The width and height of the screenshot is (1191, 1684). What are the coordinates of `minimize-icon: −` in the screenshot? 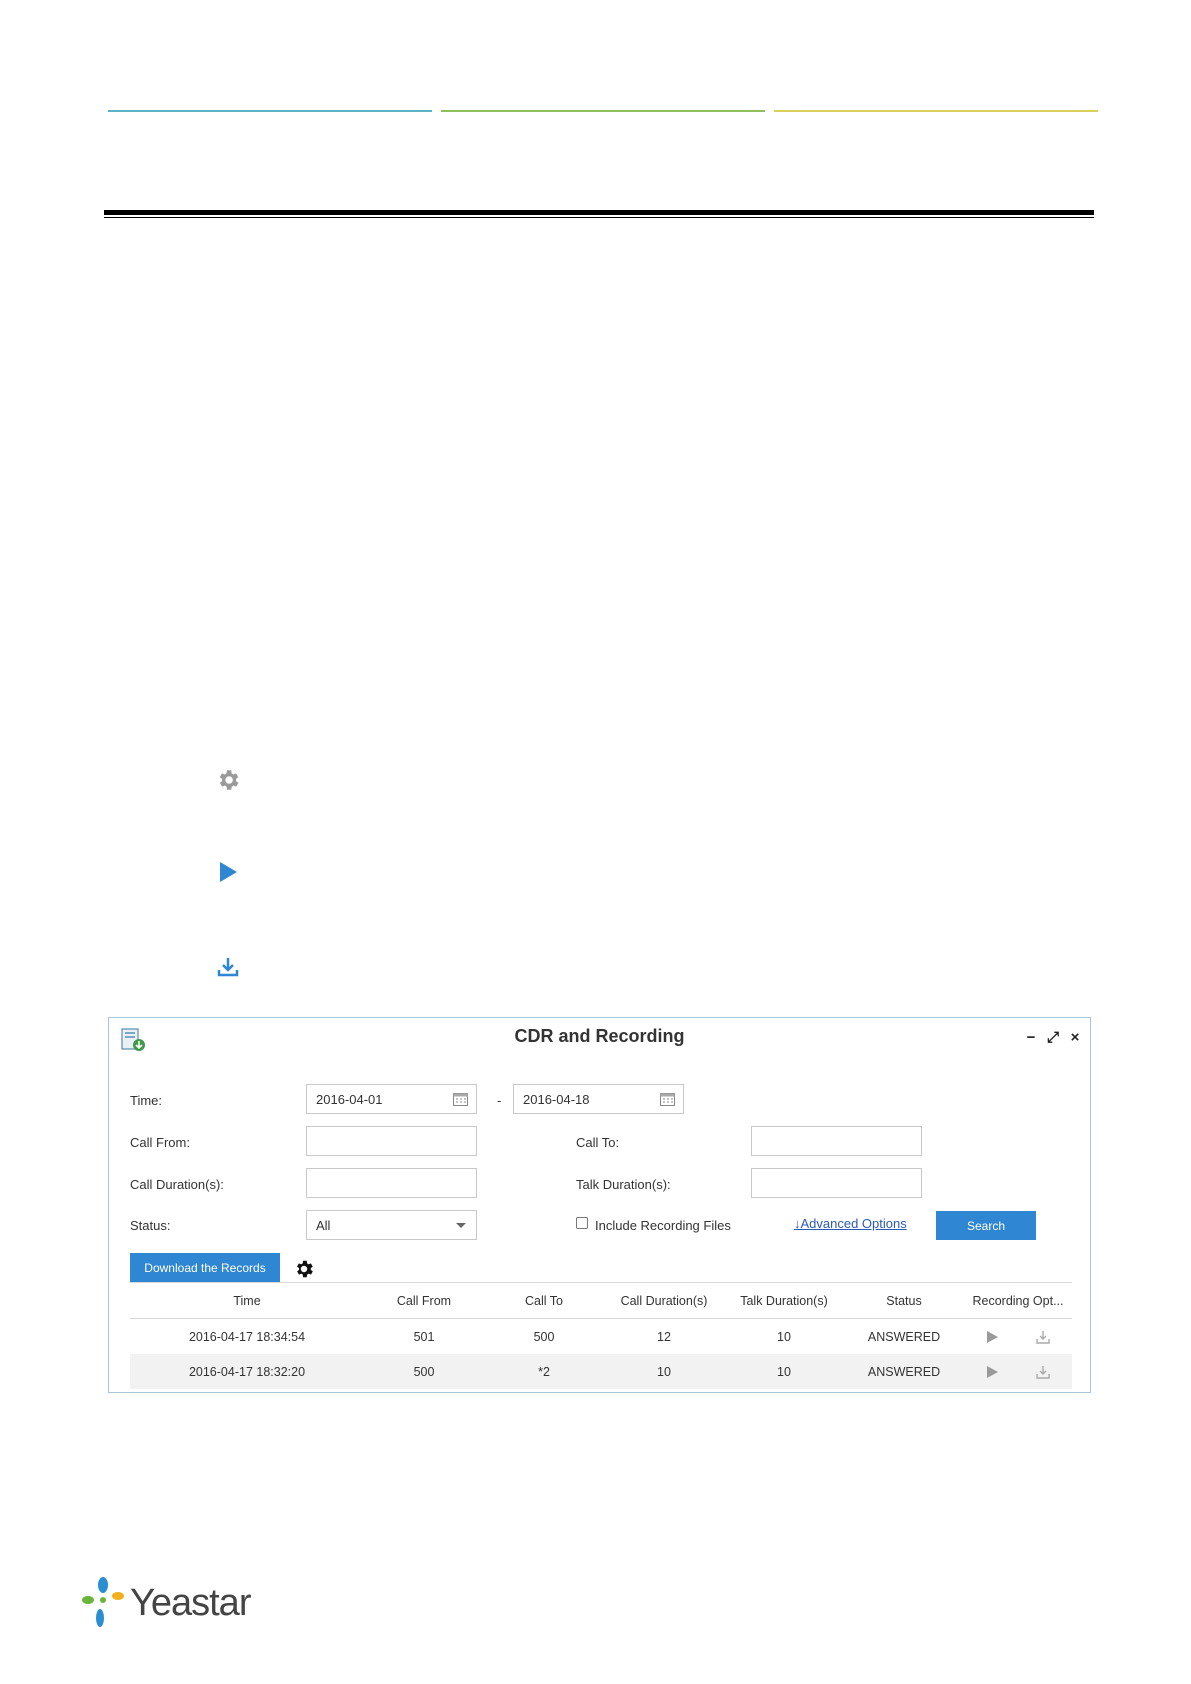 It's located at (1031, 1037).